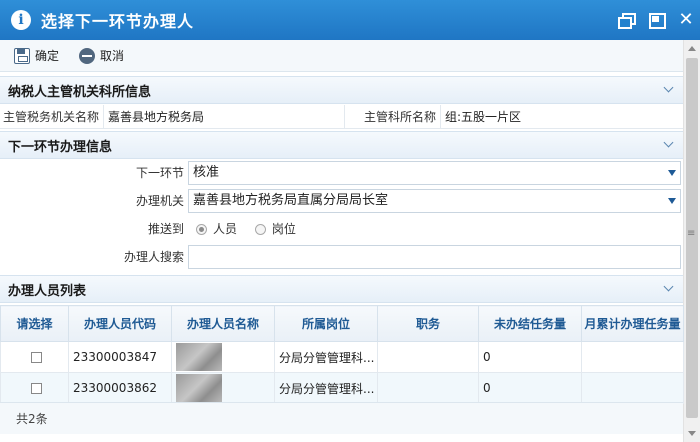 The image size is (700, 442). I want to click on section-authority-header: 纳税人主管机关科所信息, so click(341, 90).